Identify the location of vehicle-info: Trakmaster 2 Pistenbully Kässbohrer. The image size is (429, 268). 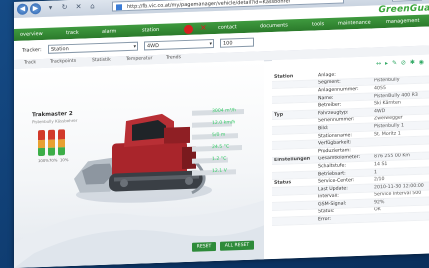
(54, 117).